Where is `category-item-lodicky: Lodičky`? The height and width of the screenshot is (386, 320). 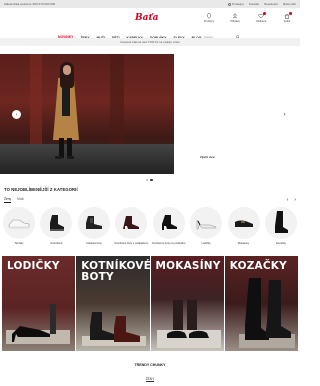
category-item-lodicky: Lodičky is located at coordinates (206, 226).